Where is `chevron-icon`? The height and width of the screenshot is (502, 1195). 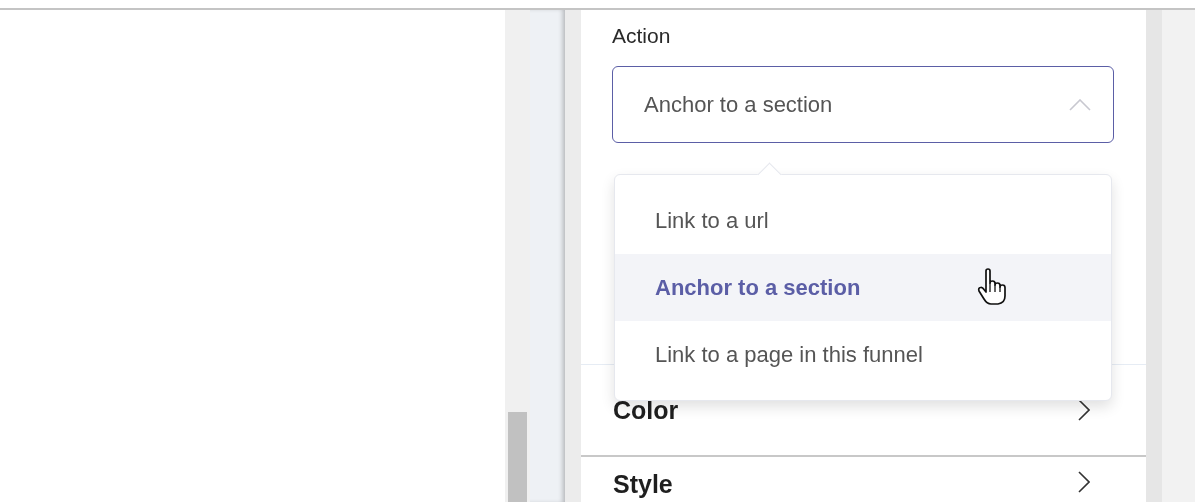 chevron-icon is located at coordinates (1080, 104).